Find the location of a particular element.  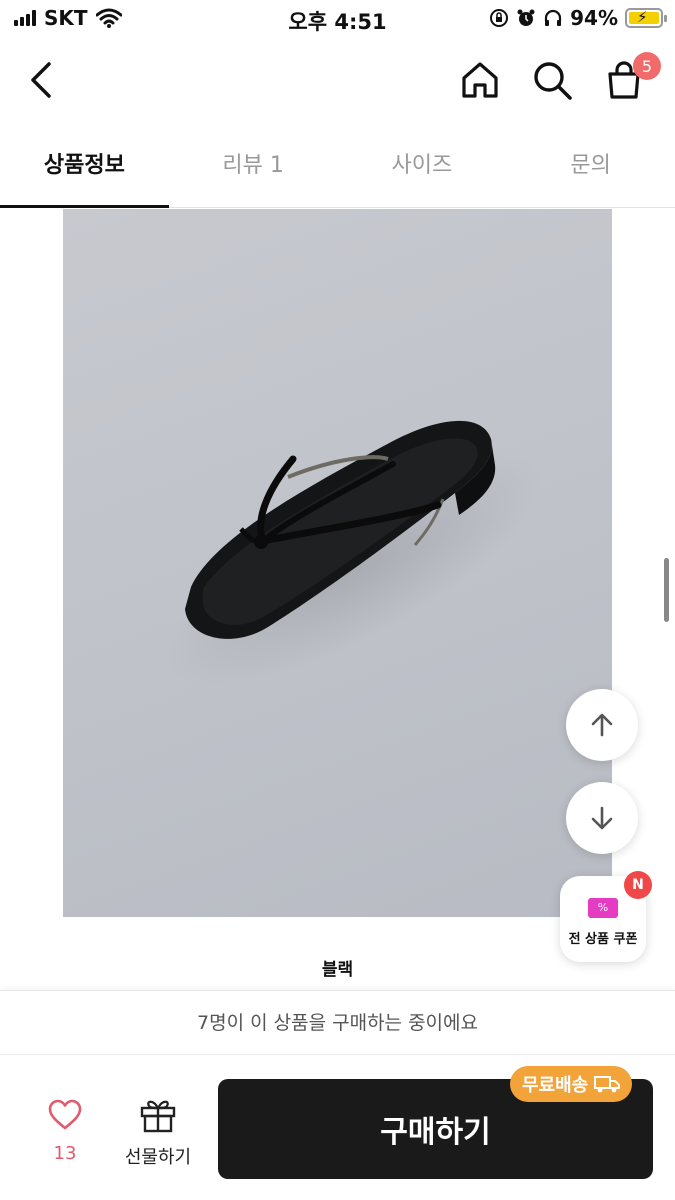

coupon-ticket-icon: % is located at coordinates (603, 908).